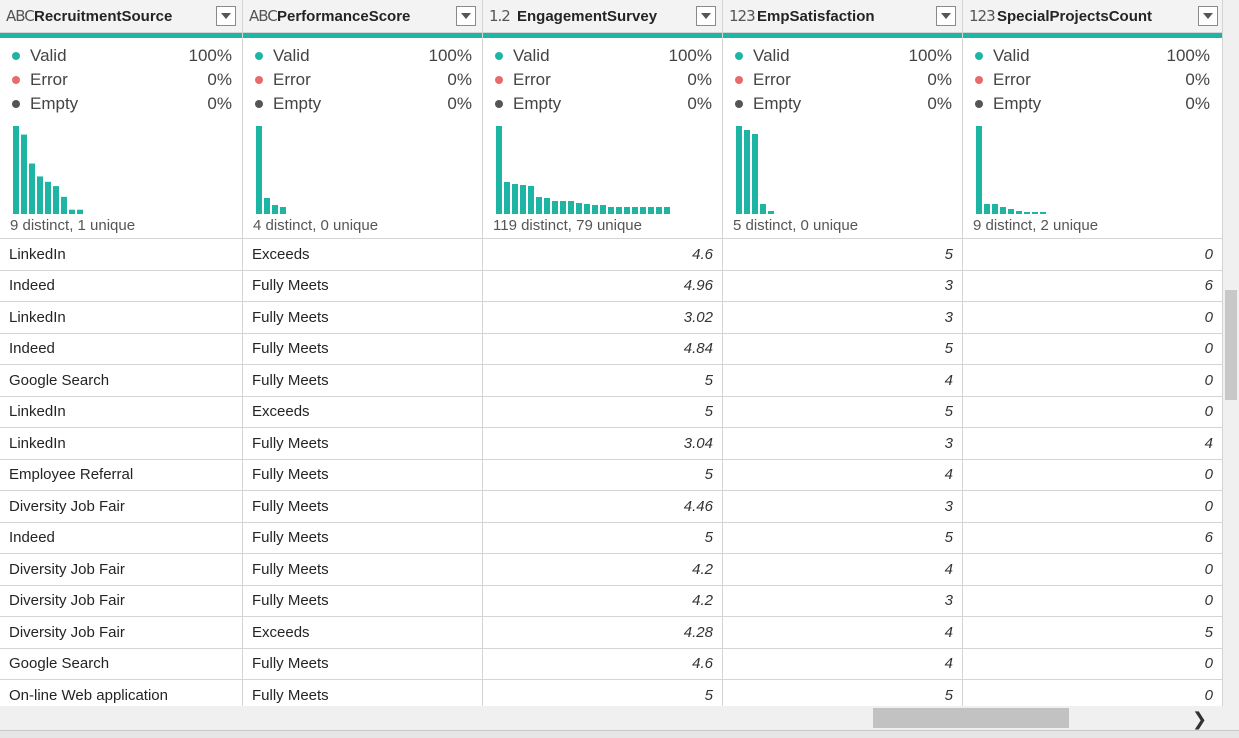 The image size is (1239, 738). Describe the element at coordinates (121, 16) in the screenshot. I see `column-header: ABC RecruitmentSource` at that location.